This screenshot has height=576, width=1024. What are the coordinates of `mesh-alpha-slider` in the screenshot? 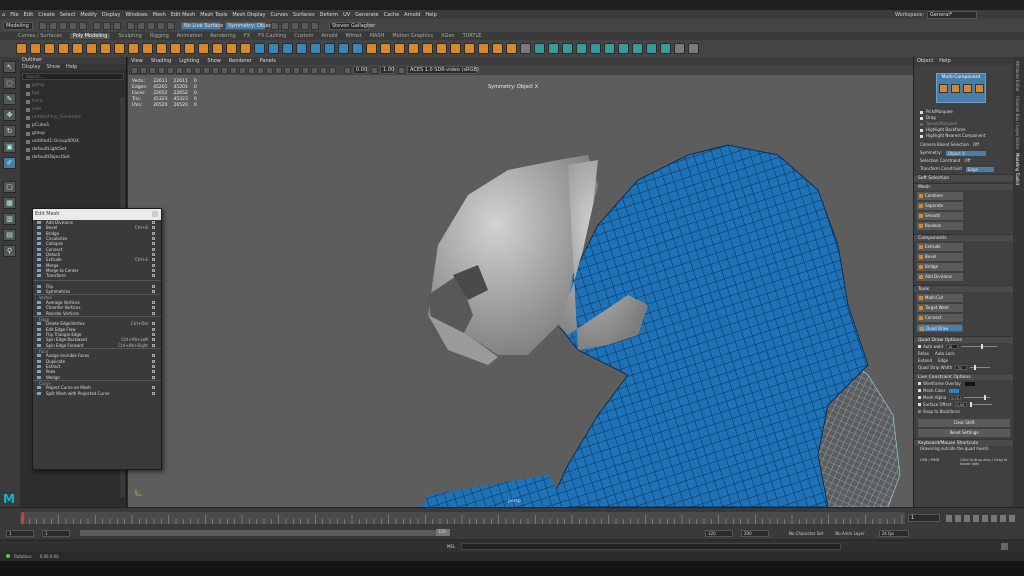 It's located at (977, 397).